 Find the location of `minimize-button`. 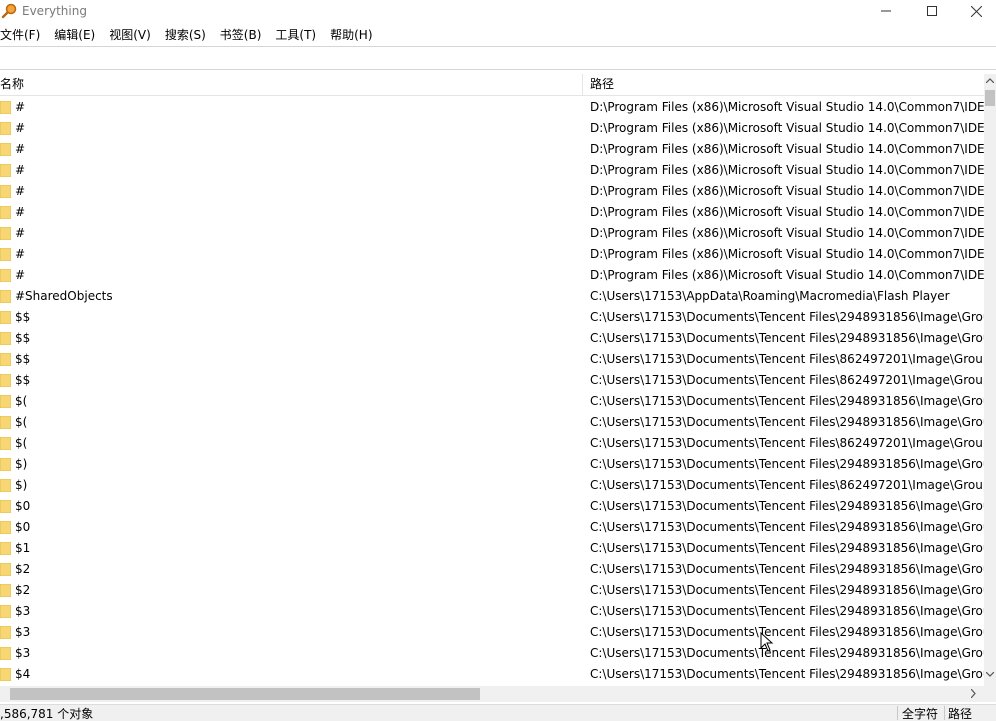

minimize-button is located at coordinates (886, 11).